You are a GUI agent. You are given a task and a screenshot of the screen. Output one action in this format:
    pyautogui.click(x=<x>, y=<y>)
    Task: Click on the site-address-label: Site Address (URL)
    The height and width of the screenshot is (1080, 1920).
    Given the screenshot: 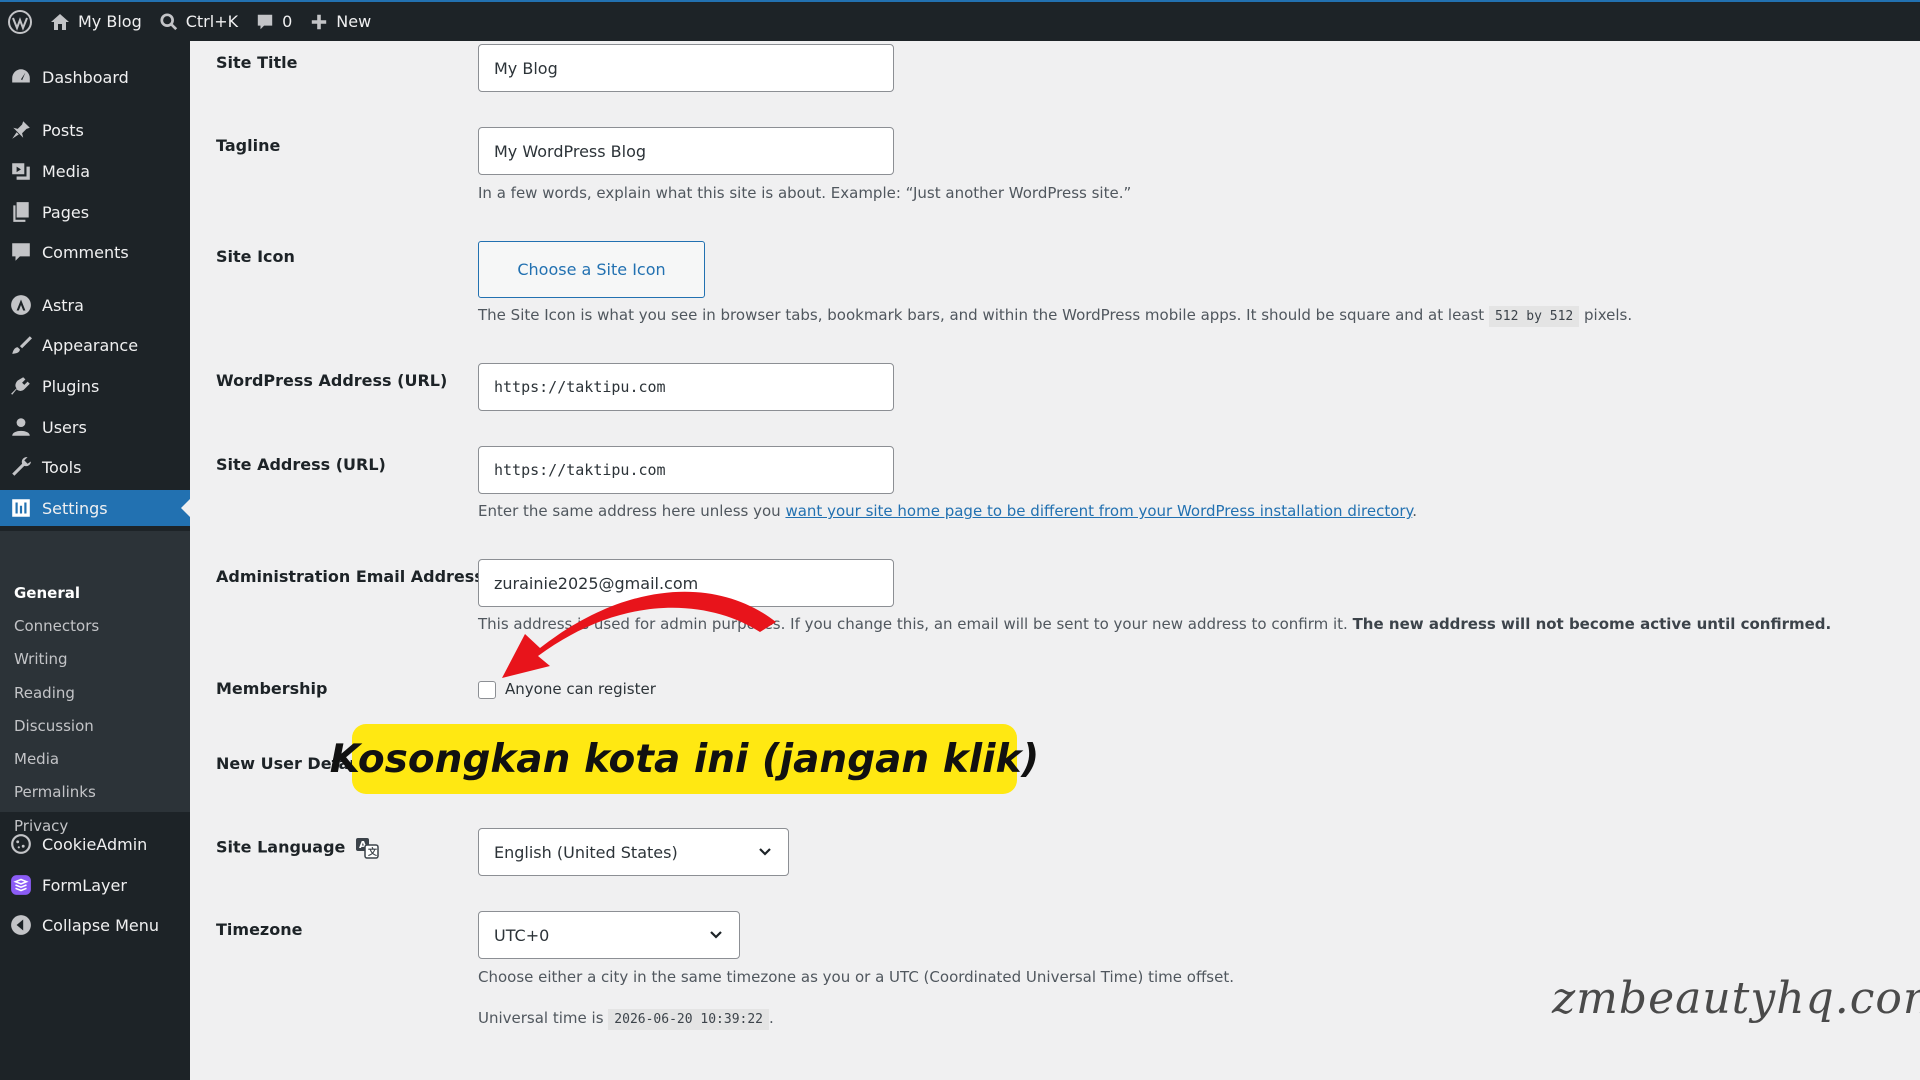 What is the action you would take?
    pyautogui.click(x=301, y=464)
    